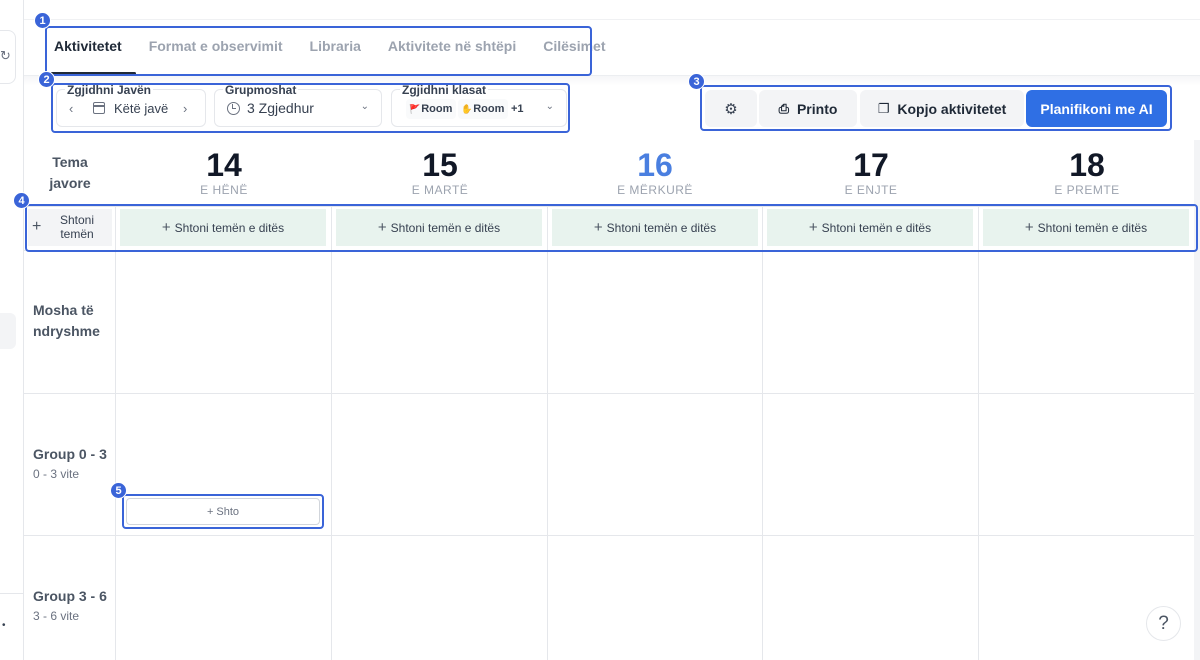  Describe the element at coordinates (1096, 108) in the screenshot. I see `plan-with-ai-button: Planifikoni me AI` at that location.